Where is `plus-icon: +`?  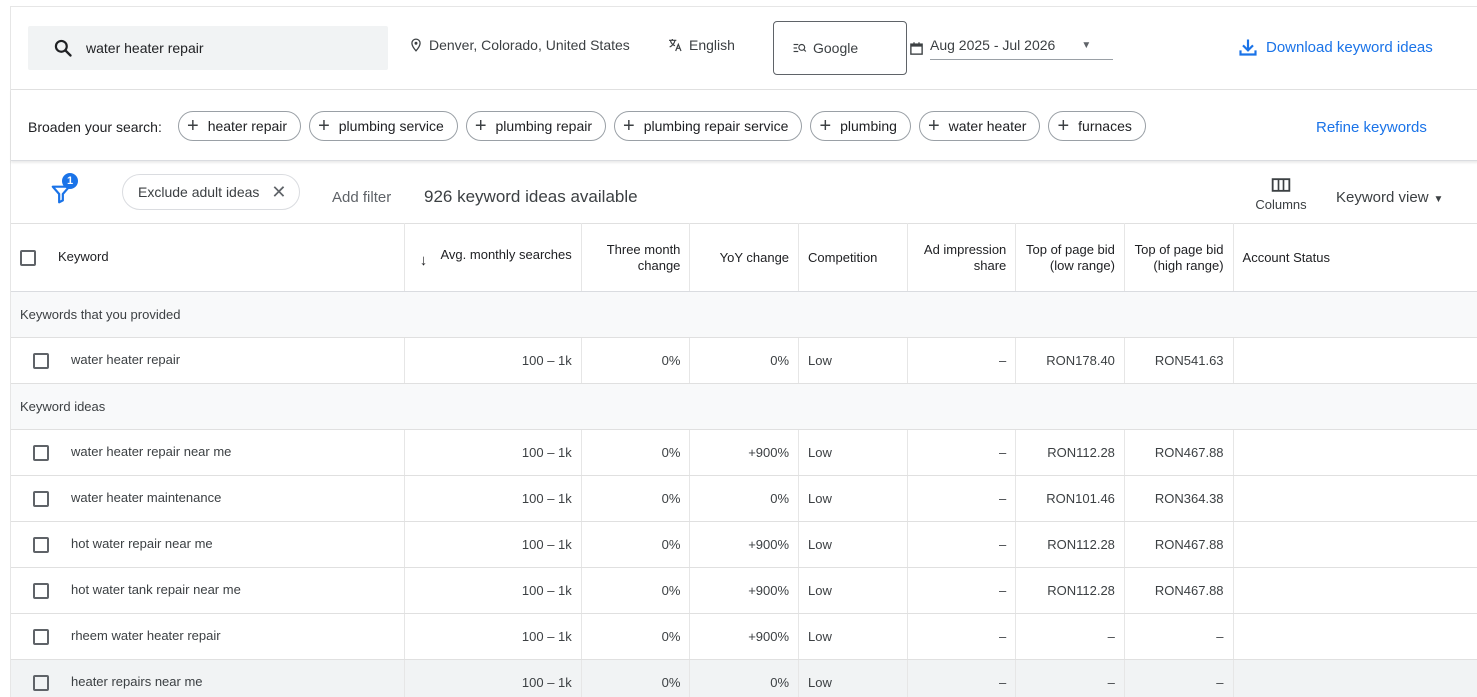 plus-icon: + is located at coordinates (193, 126).